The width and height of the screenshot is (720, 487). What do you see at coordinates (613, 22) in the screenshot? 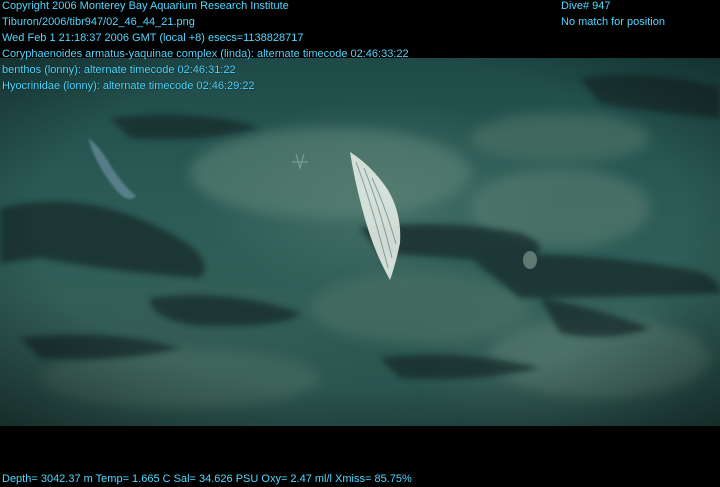
I see `position-status-text: No match for position` at bounding box center [613, 22].